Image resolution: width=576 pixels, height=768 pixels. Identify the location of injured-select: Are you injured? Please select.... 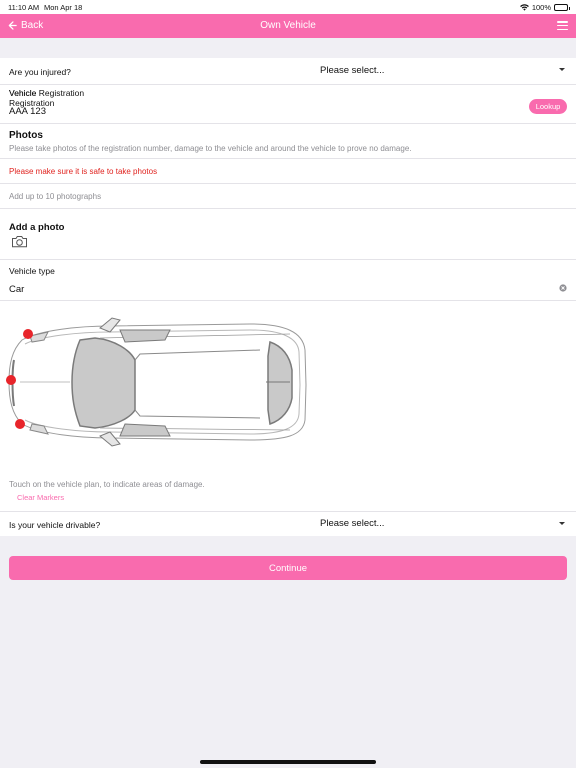
(288, 71).